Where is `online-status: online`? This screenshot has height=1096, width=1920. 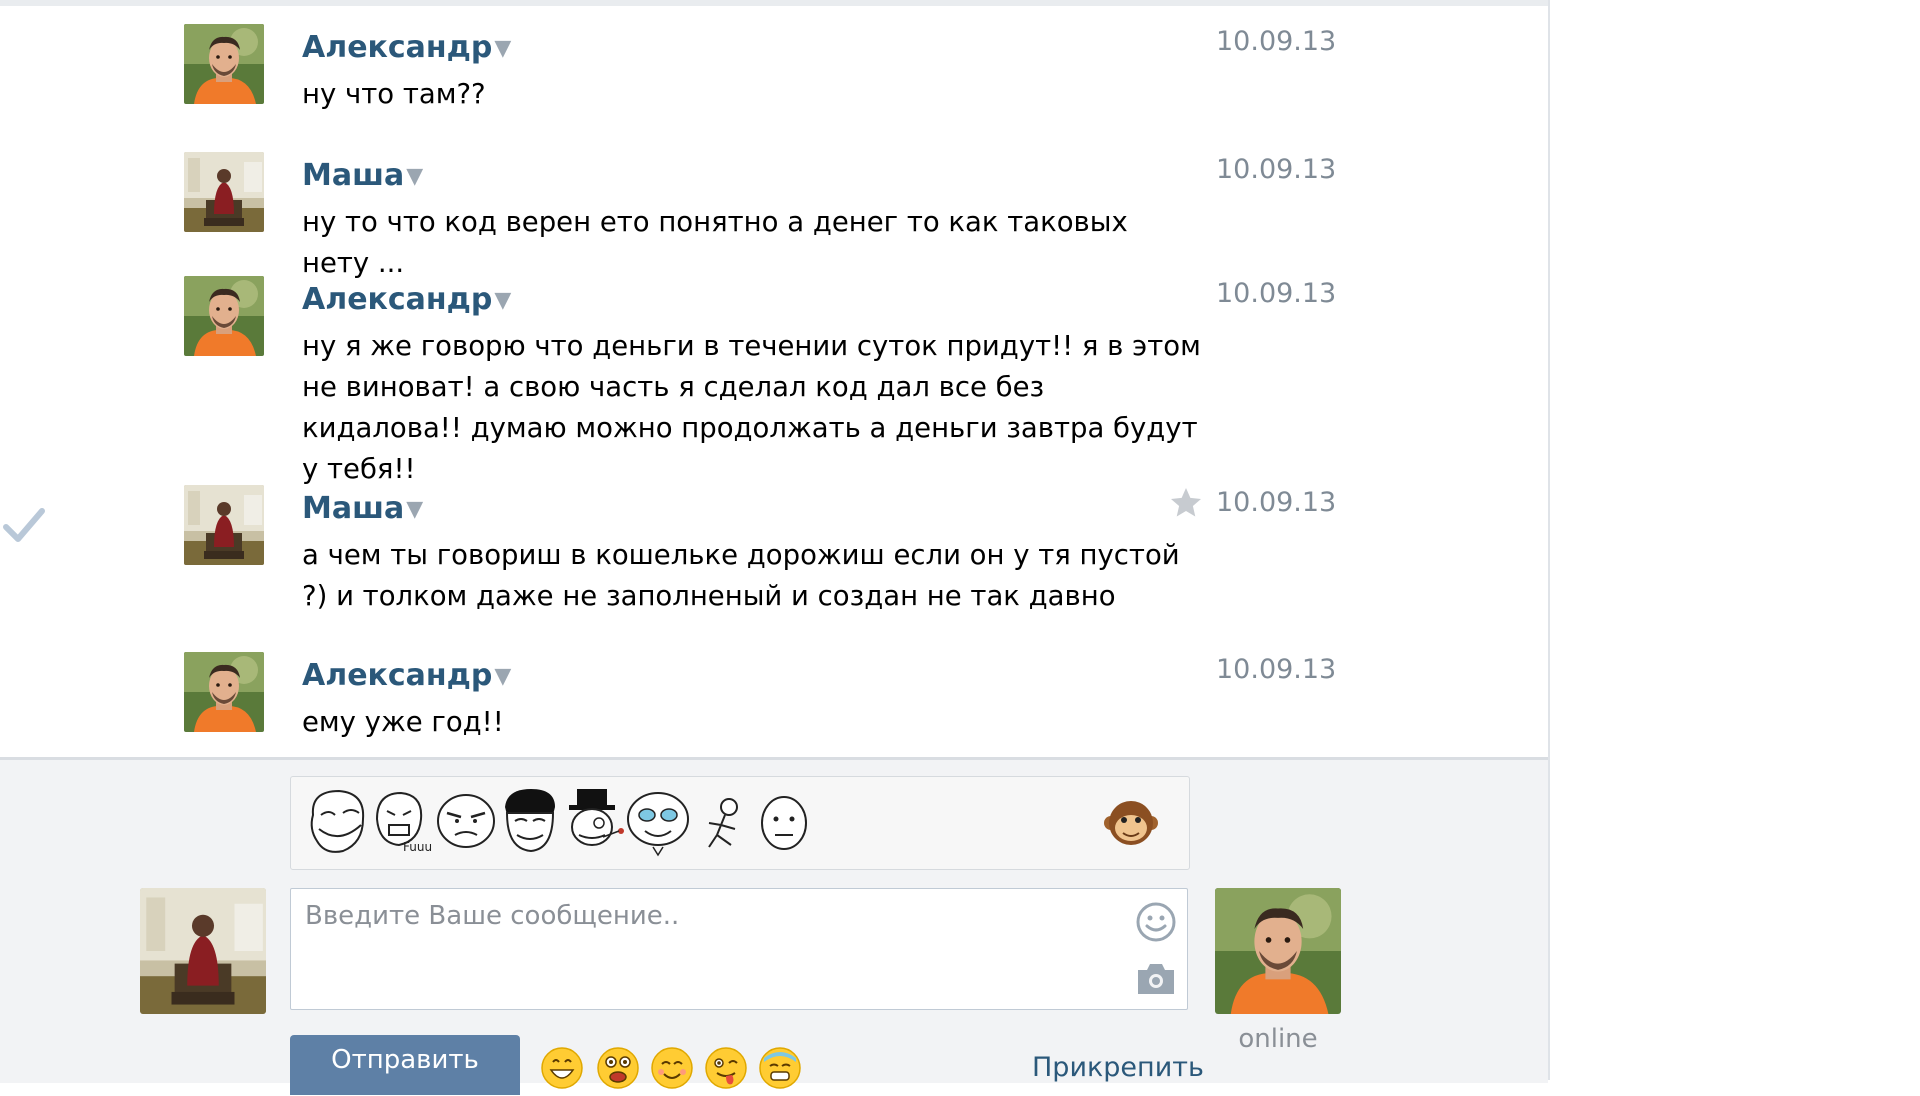
online-status: online is located at coordinates (1278, 1039).